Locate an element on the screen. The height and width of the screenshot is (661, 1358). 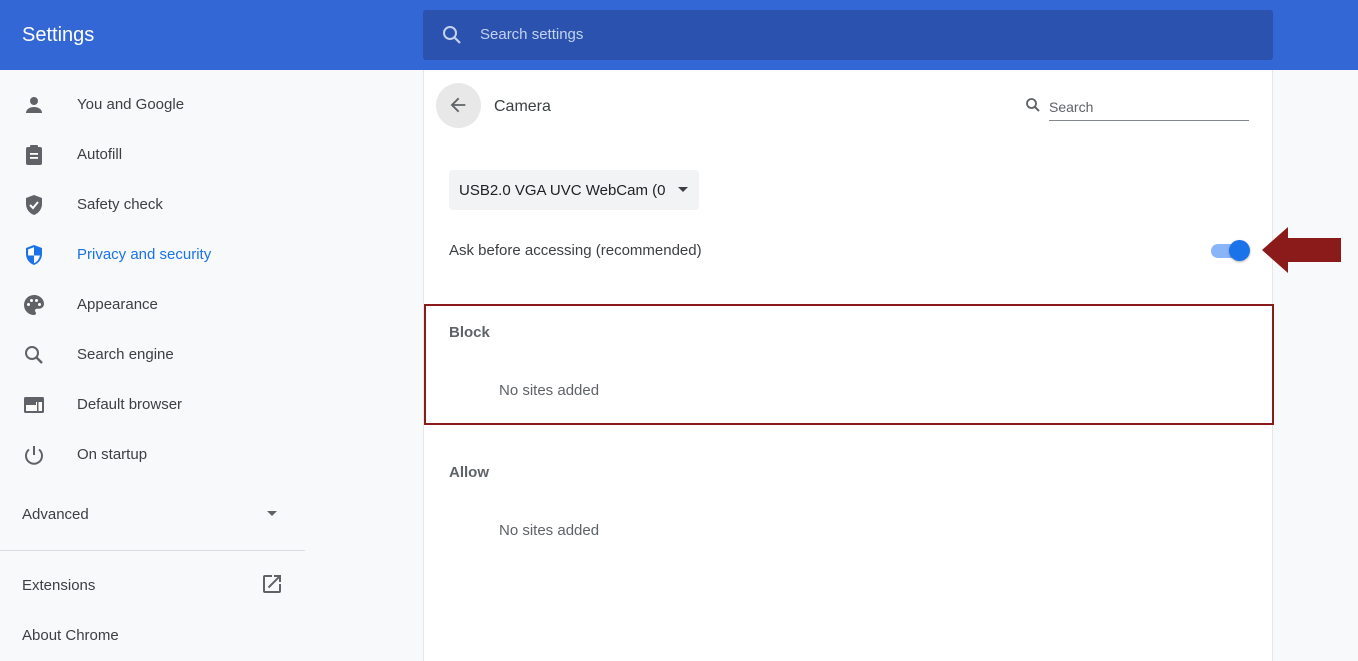
sidebar-item-safety-check: Safety check is located at coordinates (152, 205).